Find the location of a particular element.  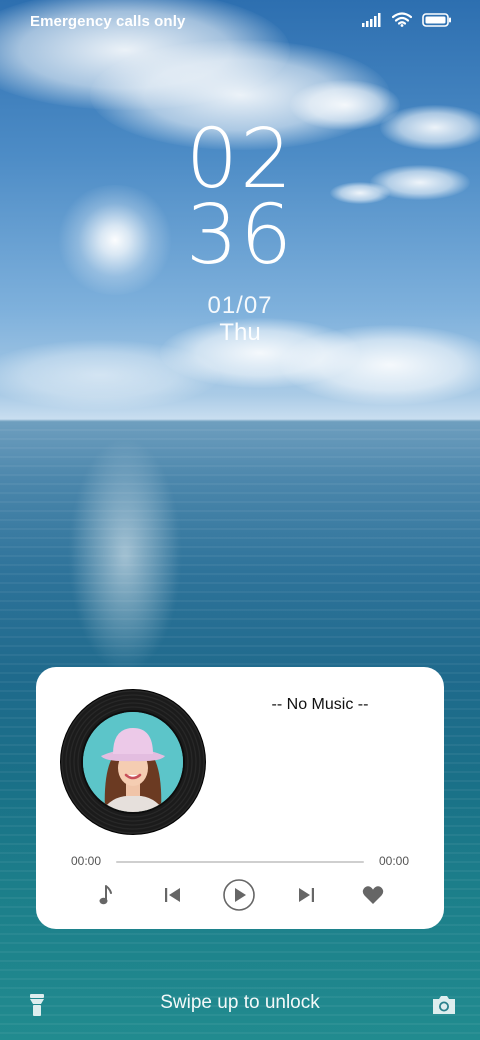

play-button is located at coordinates (239, 895).